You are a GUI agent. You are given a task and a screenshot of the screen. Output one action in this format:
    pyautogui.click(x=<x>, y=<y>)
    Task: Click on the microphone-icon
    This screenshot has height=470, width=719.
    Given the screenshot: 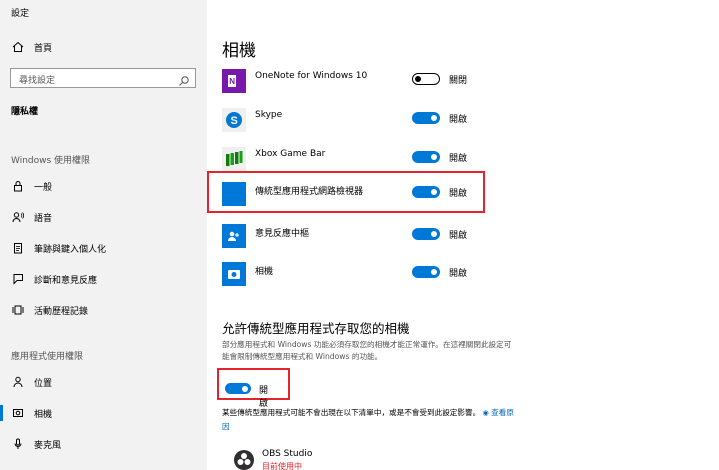 What is the action you would take?
    pyautogui.click(x=18, y=444)
    